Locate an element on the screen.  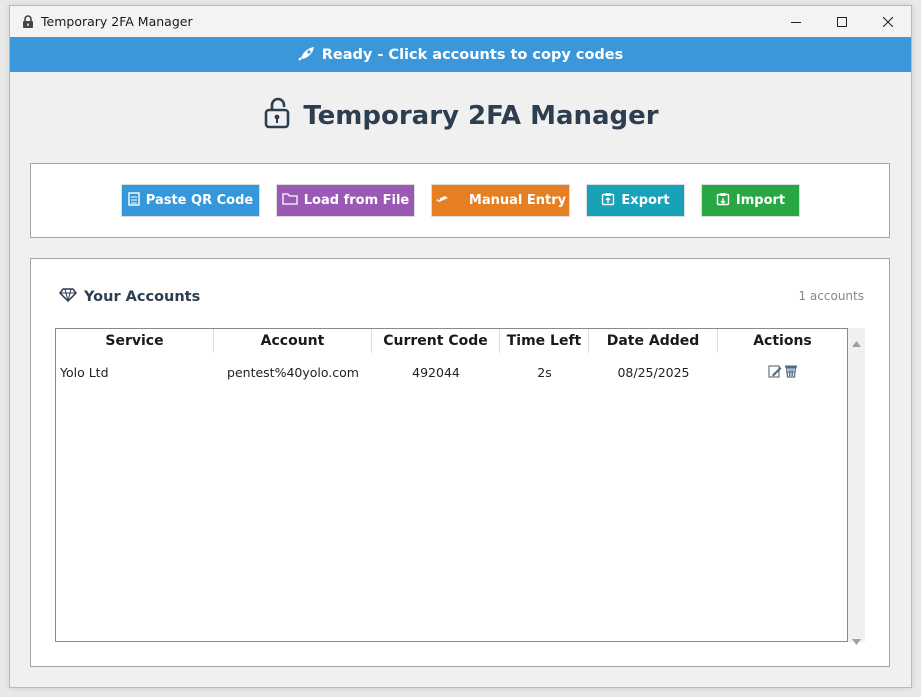
scroll-up-icon is located at coordinates (856, 341).